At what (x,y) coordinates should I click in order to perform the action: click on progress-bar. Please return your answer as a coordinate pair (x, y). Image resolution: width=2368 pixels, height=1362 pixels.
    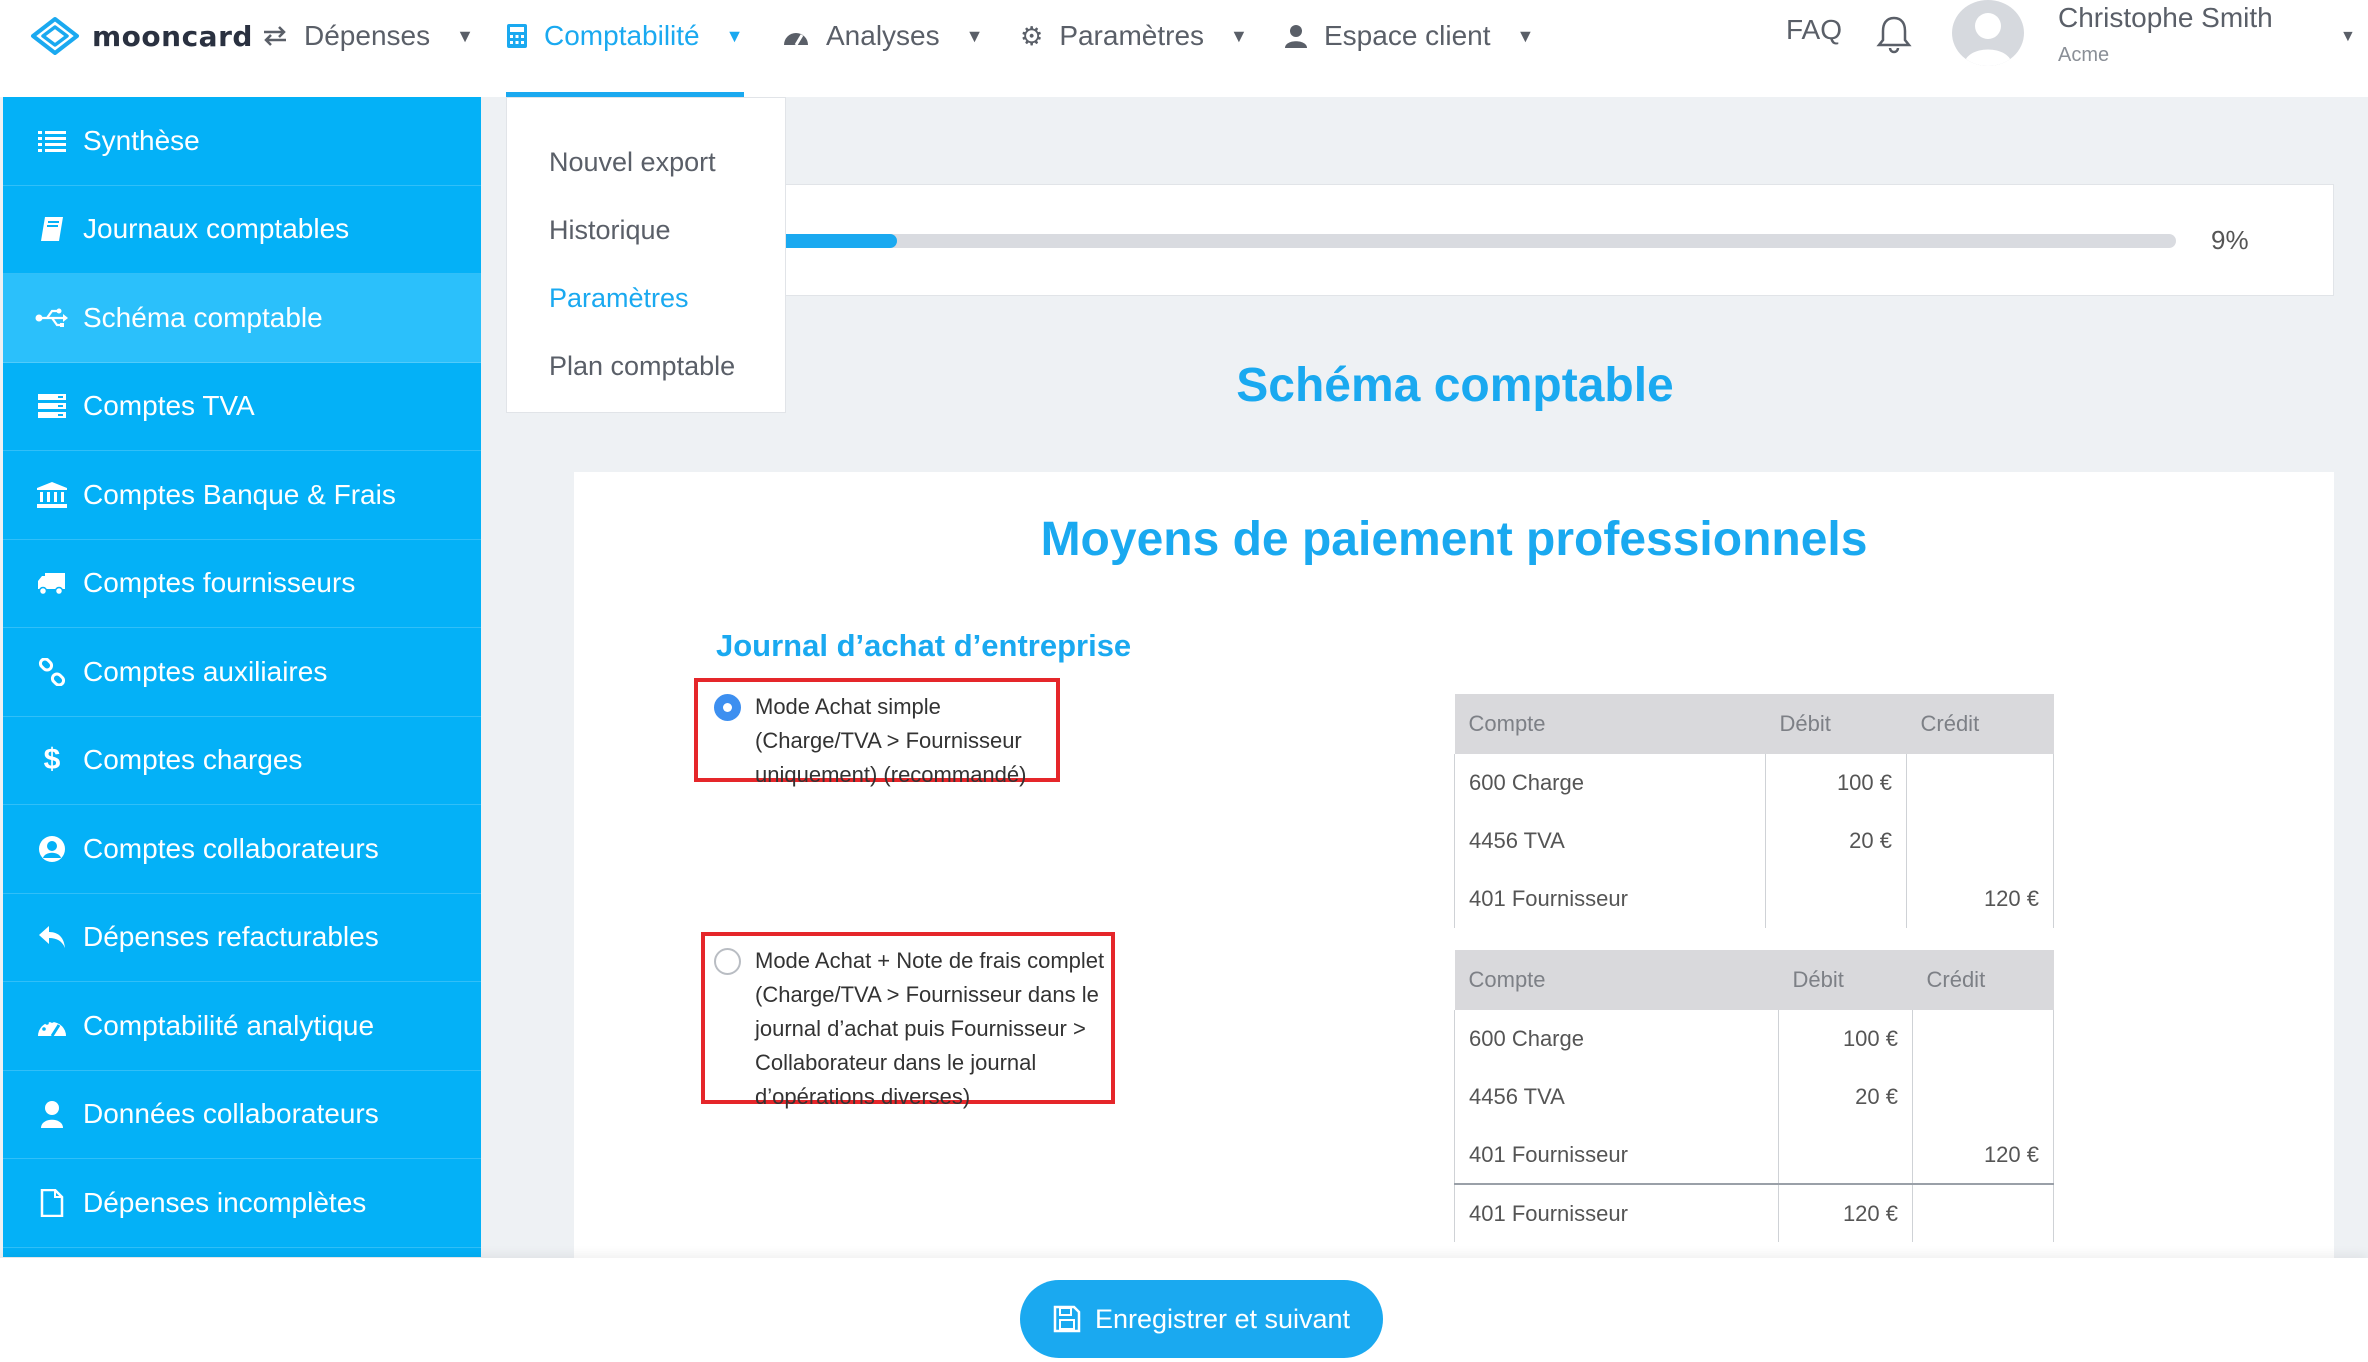
    Looking at the image, I should click on (1473, 241).